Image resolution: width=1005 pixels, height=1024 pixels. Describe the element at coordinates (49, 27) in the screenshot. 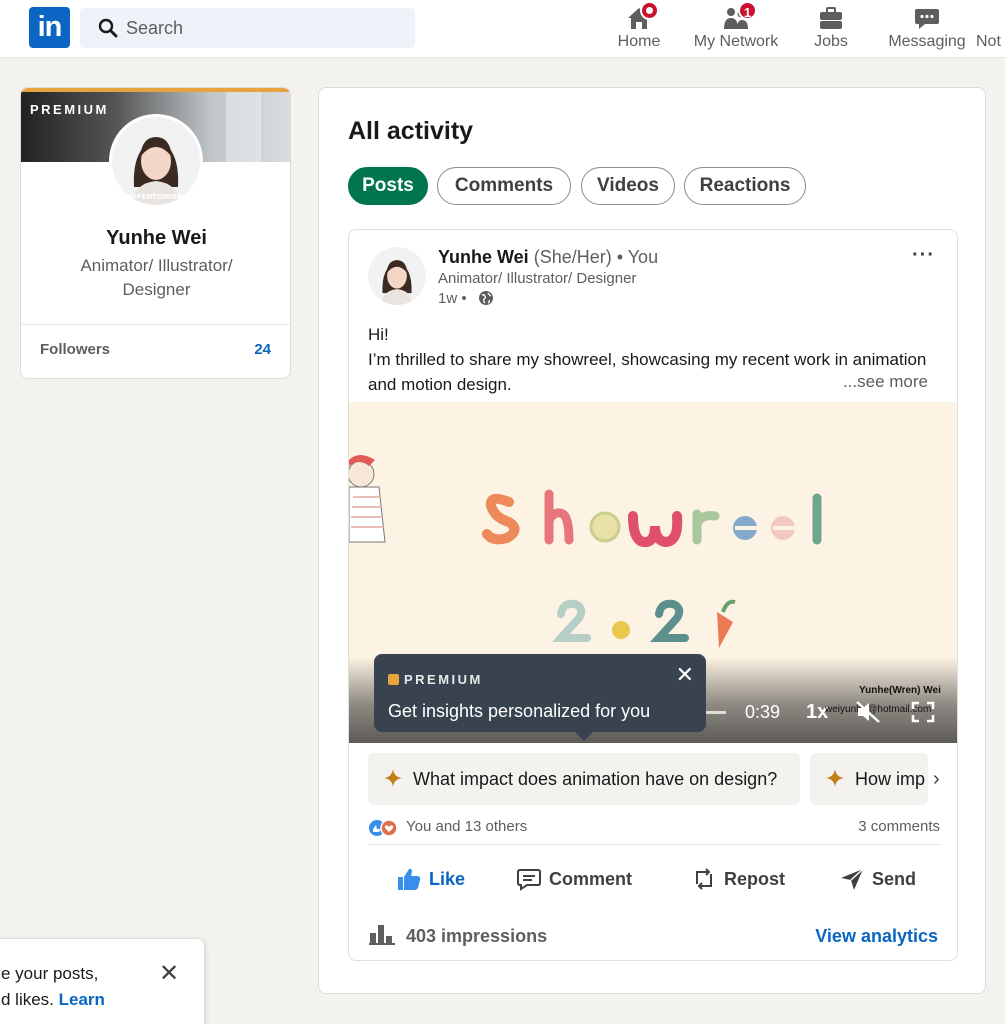

I see `linkedin-logo: in` at that location.